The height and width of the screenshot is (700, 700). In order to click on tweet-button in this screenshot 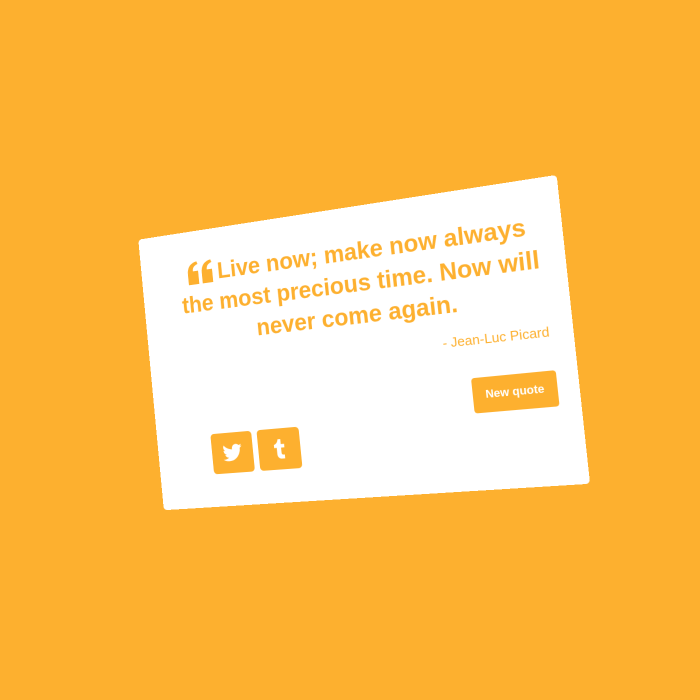, I will do `click(232, 452)`.